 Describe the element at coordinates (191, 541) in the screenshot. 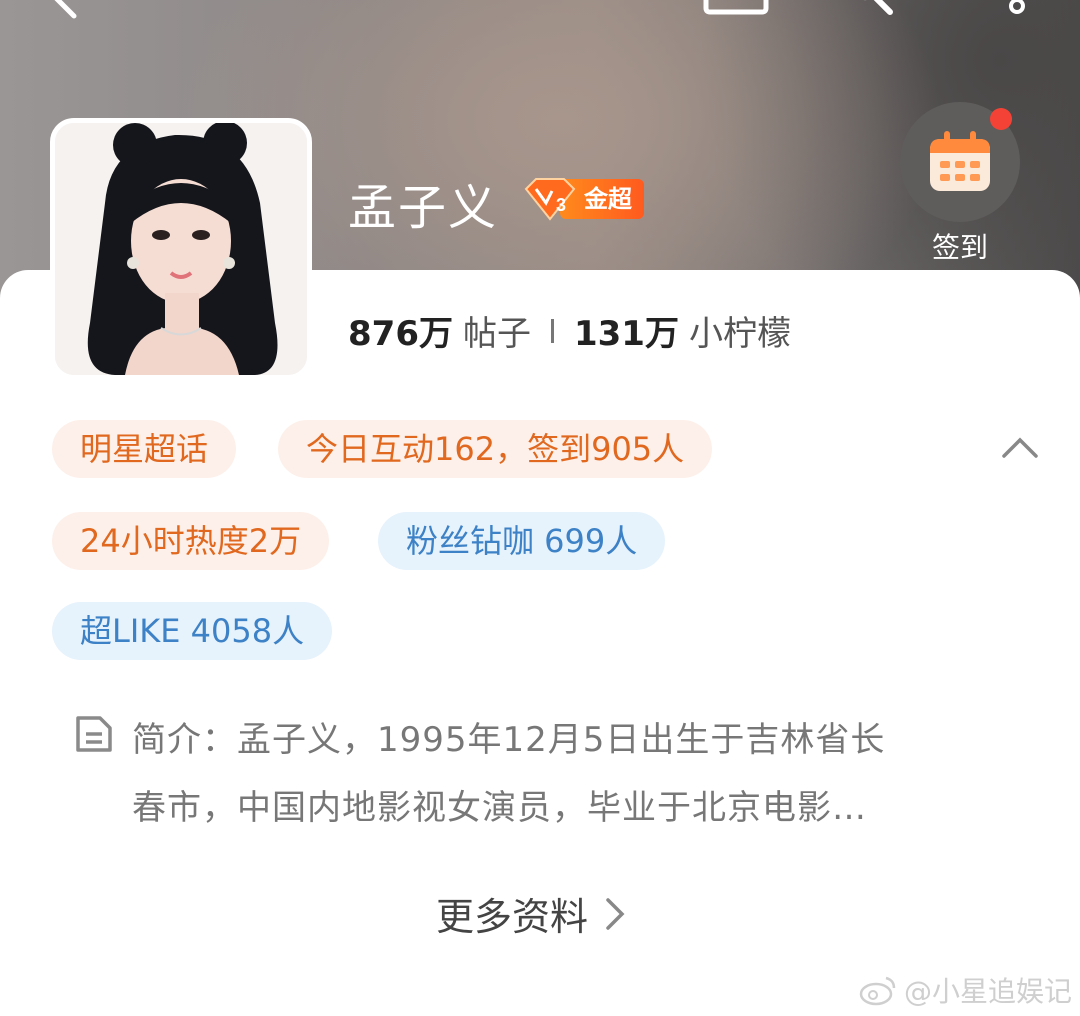

I see `tag-24h-heat: 24小时热度2万` at that location.